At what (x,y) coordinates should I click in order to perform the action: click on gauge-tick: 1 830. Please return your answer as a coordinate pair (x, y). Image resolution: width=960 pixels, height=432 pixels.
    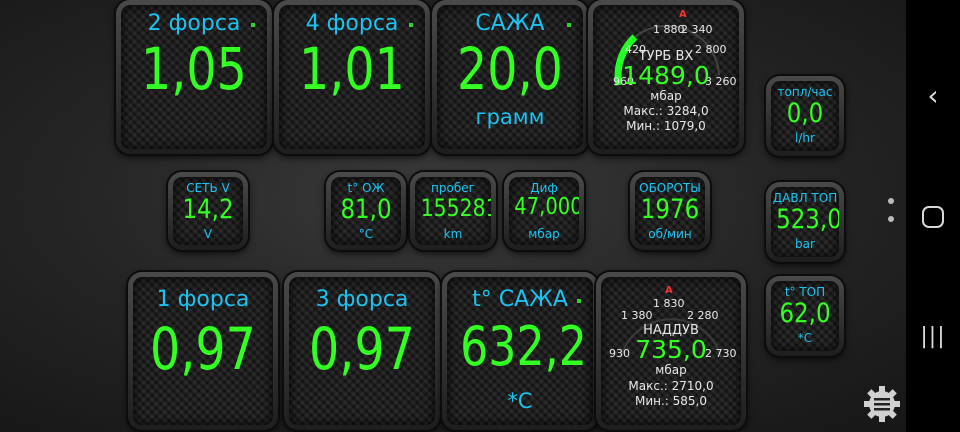
    Looking at the image, I should click on (669, 303).